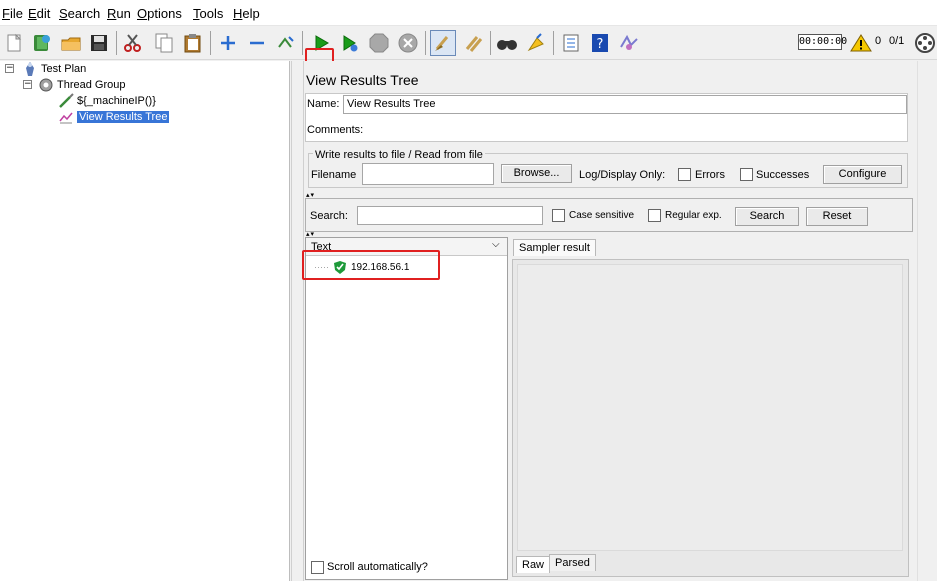 This screenshot has height=581, width=937. What do you see at coordinates (123, 117) in the screenshot?
I see `tree-item-label: View Results Tree` at bounding box center [123, 117].